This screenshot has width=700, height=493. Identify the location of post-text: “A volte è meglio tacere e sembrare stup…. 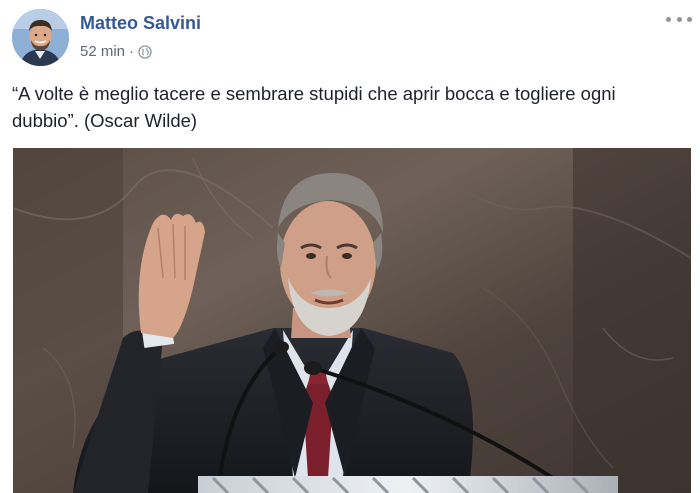
(352, 107).